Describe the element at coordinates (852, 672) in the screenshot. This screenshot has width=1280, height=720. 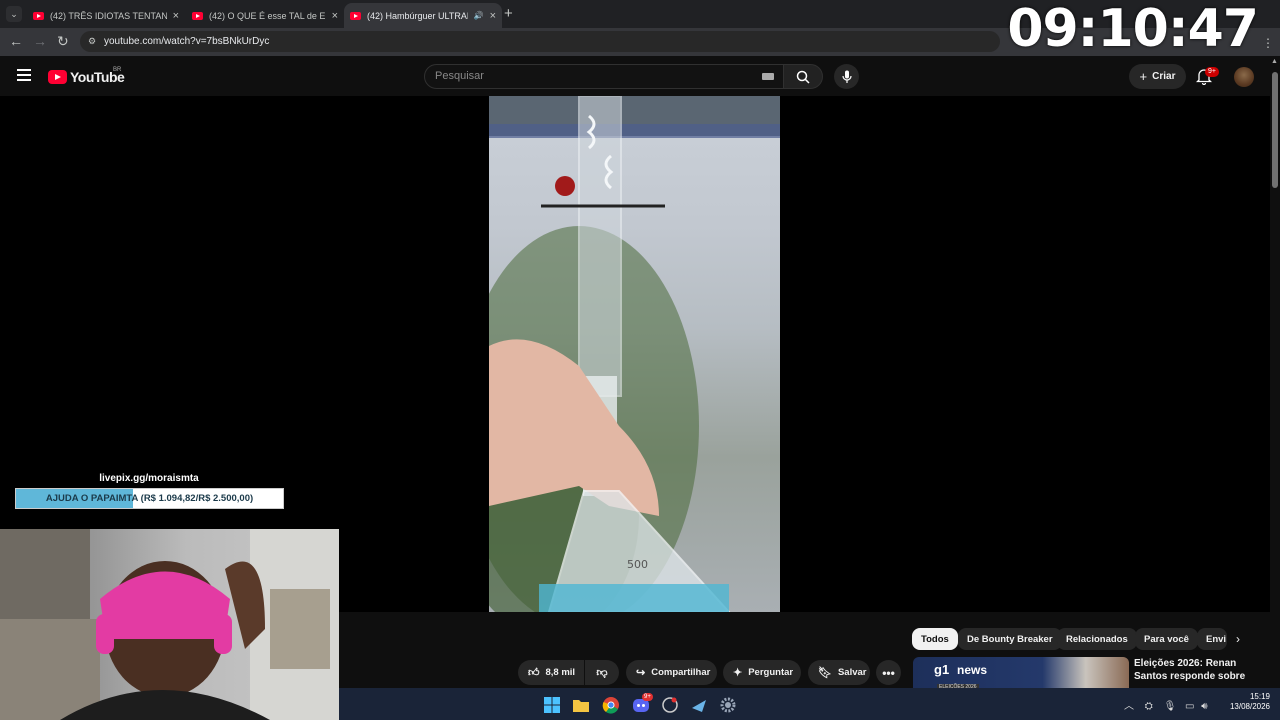
I see `save-label: Salvar` at that location.